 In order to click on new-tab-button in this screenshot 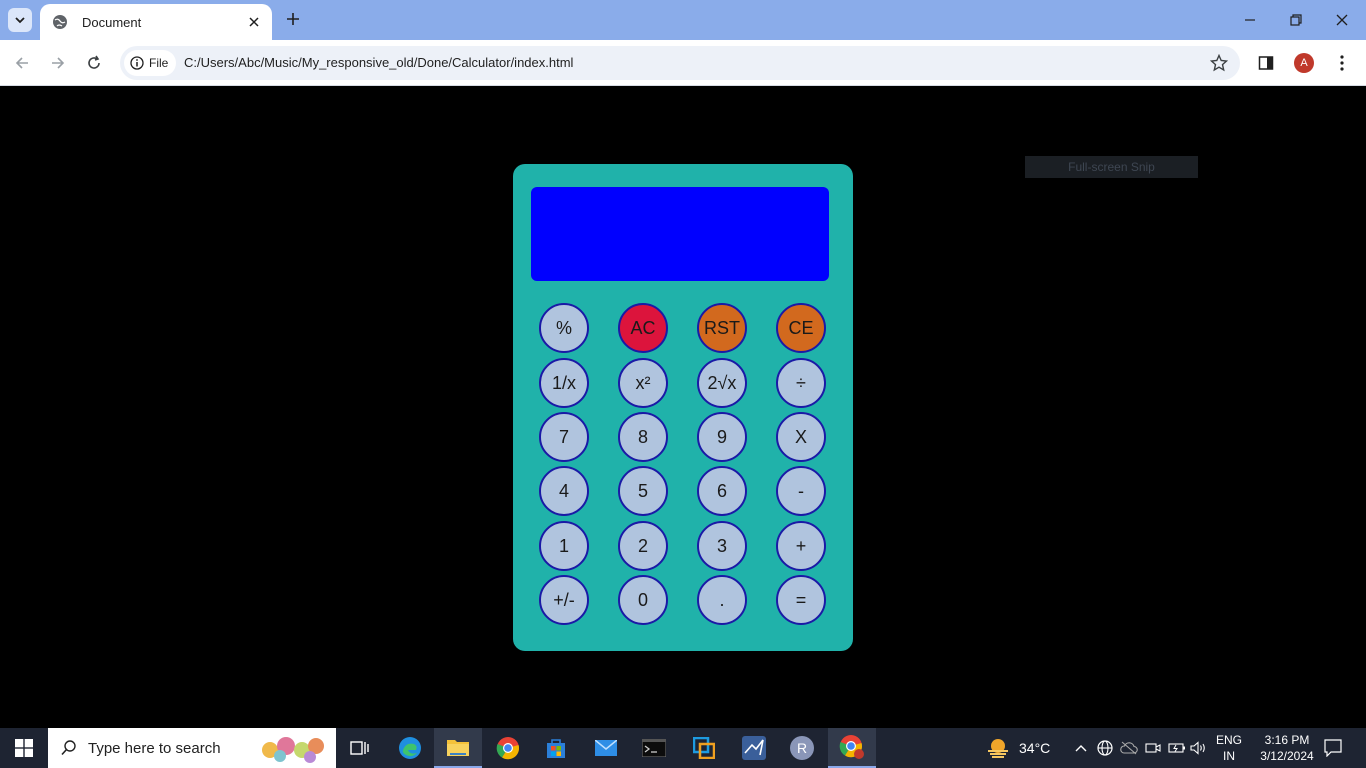, I will do `click(293, 19)`.